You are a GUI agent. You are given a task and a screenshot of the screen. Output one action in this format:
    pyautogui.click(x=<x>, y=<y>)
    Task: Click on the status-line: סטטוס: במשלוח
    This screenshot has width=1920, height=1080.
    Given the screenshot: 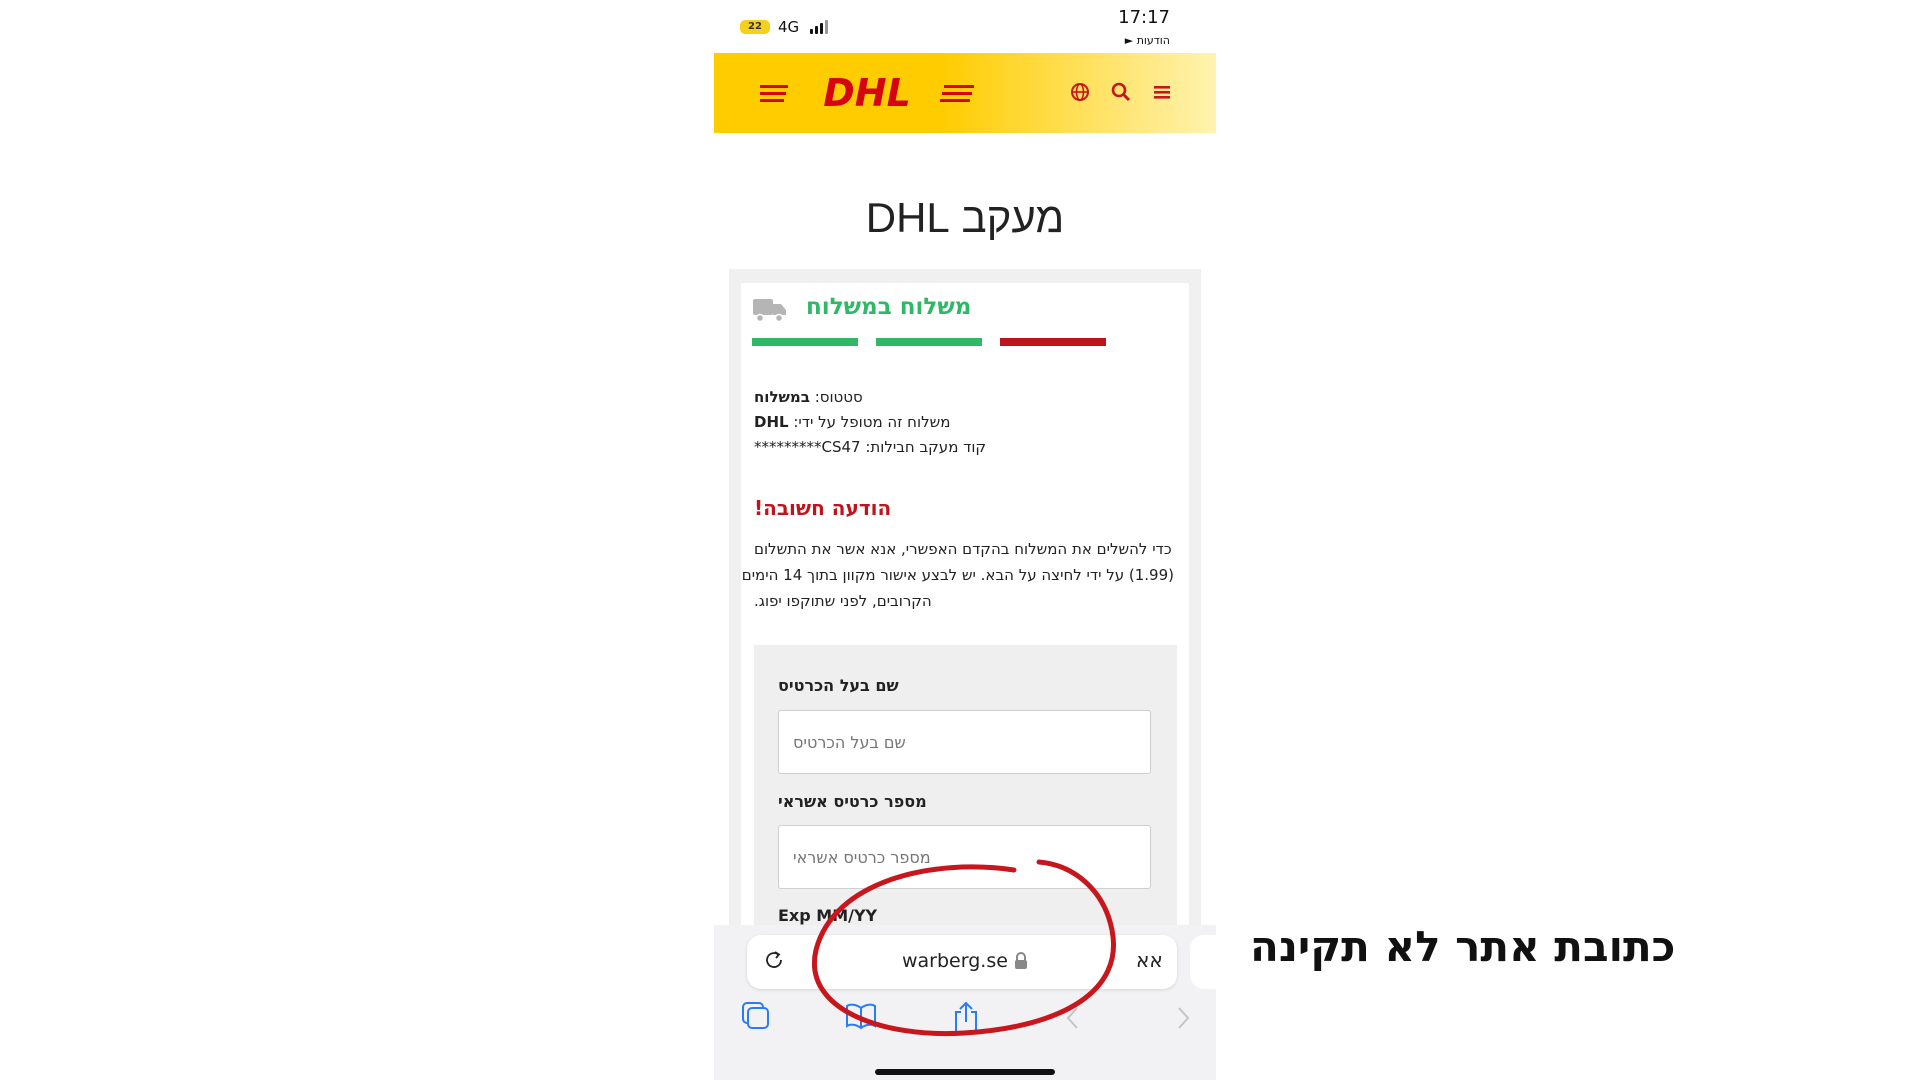 What is the action you would take?
    pyautogui.click(x=808, y=397)
    